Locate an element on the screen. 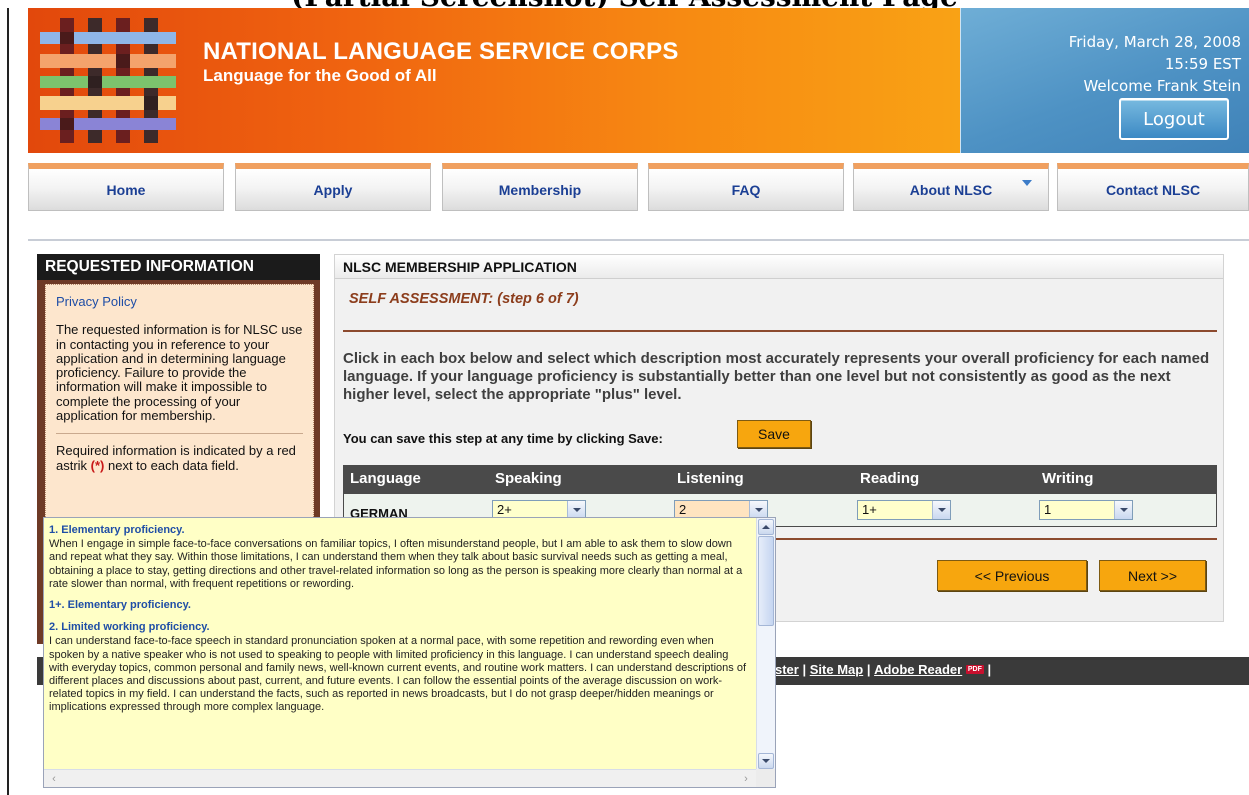 The width and height of the screenshot is (1249, 795). nav-about: About NLSC is located at coordinates (951, 187).